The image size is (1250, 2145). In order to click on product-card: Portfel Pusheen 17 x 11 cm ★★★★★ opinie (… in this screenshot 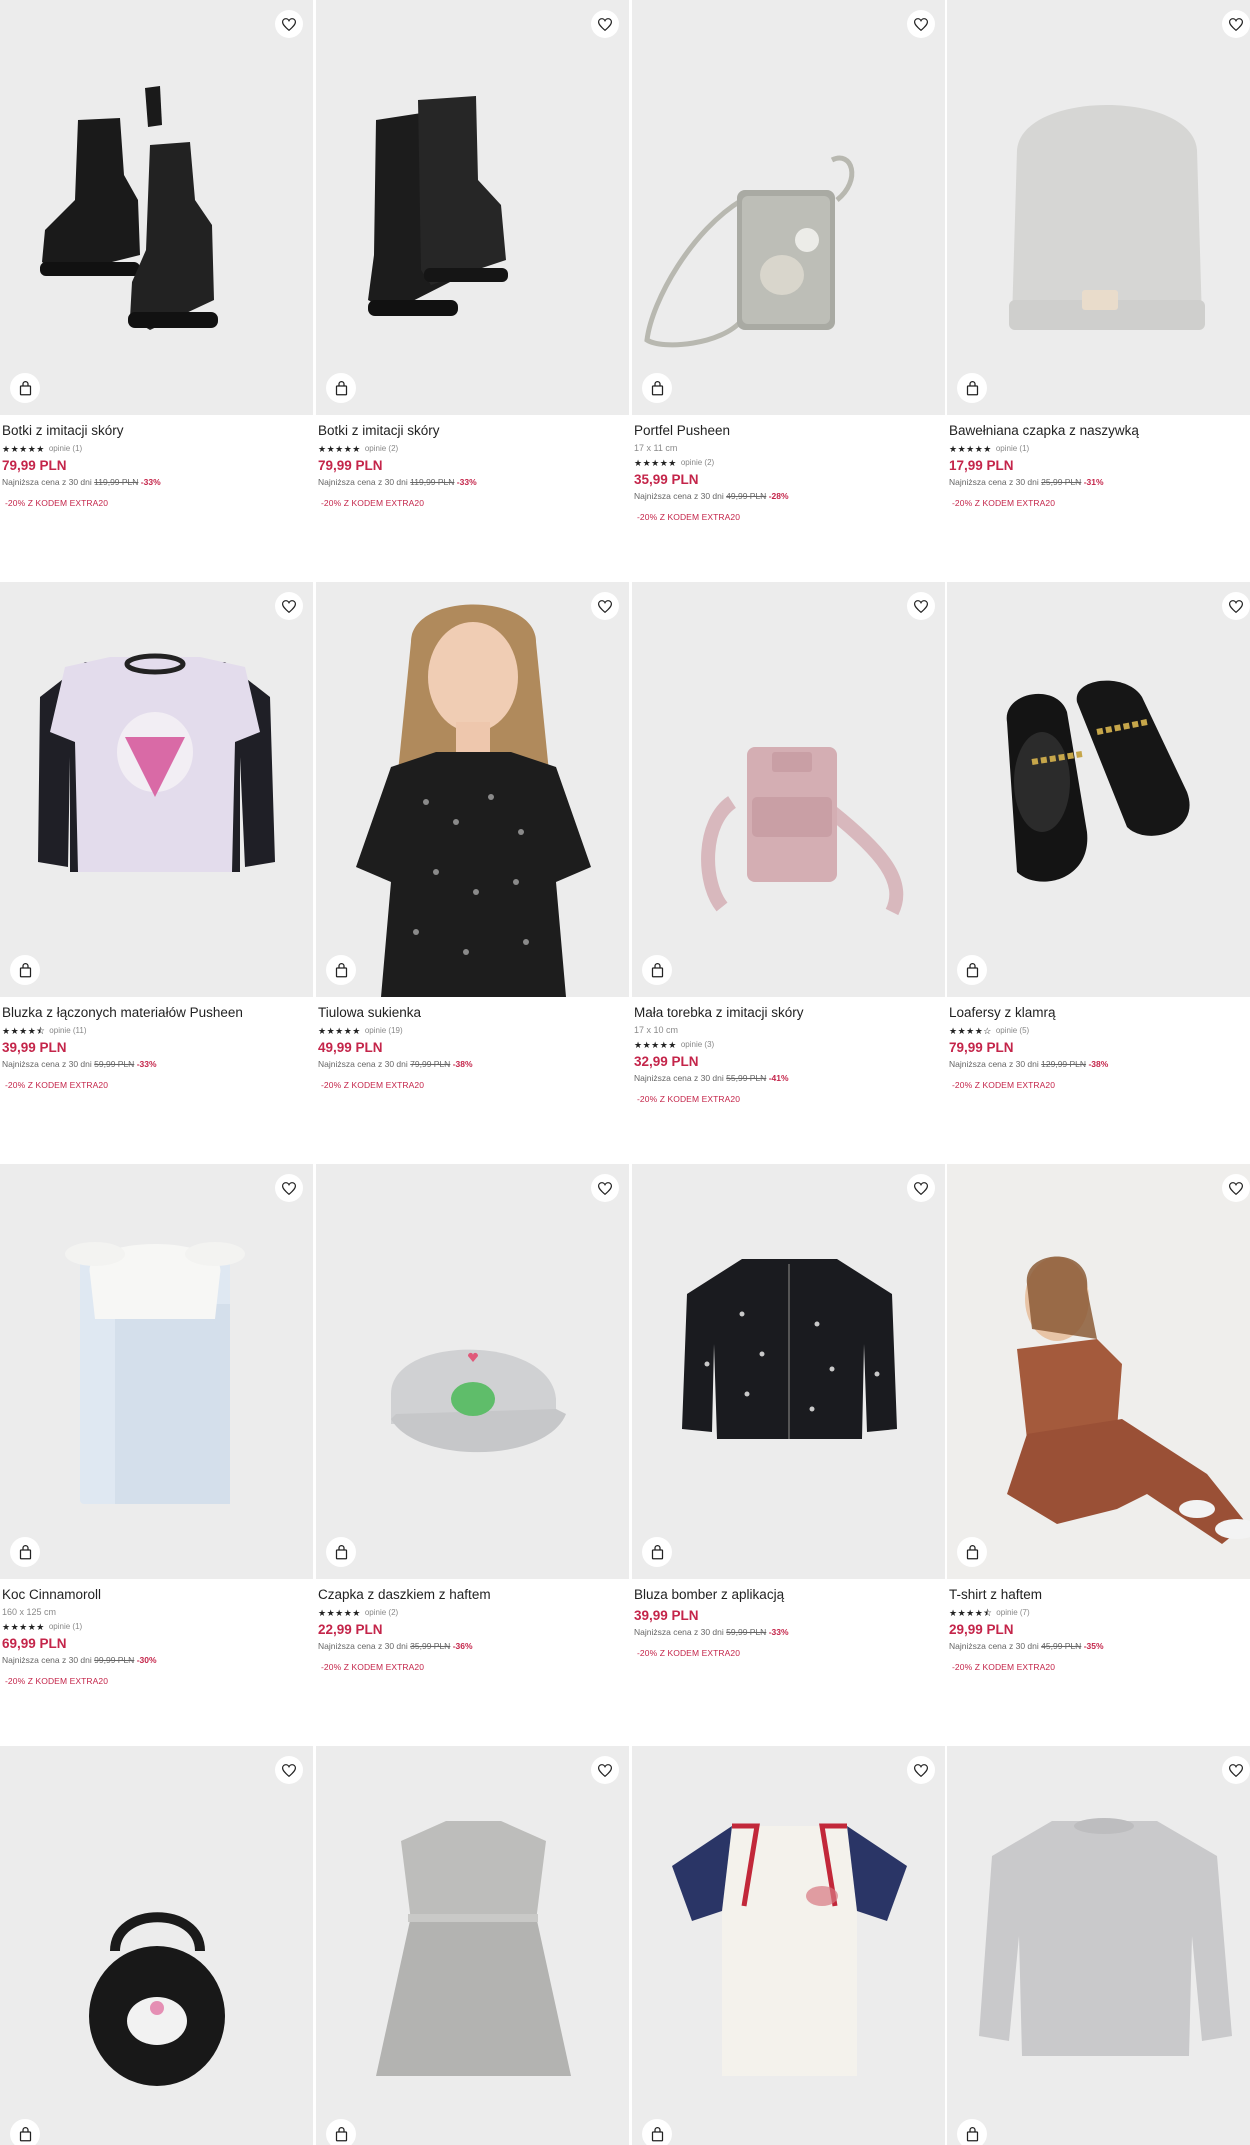, I will do `click(788, 261)`.